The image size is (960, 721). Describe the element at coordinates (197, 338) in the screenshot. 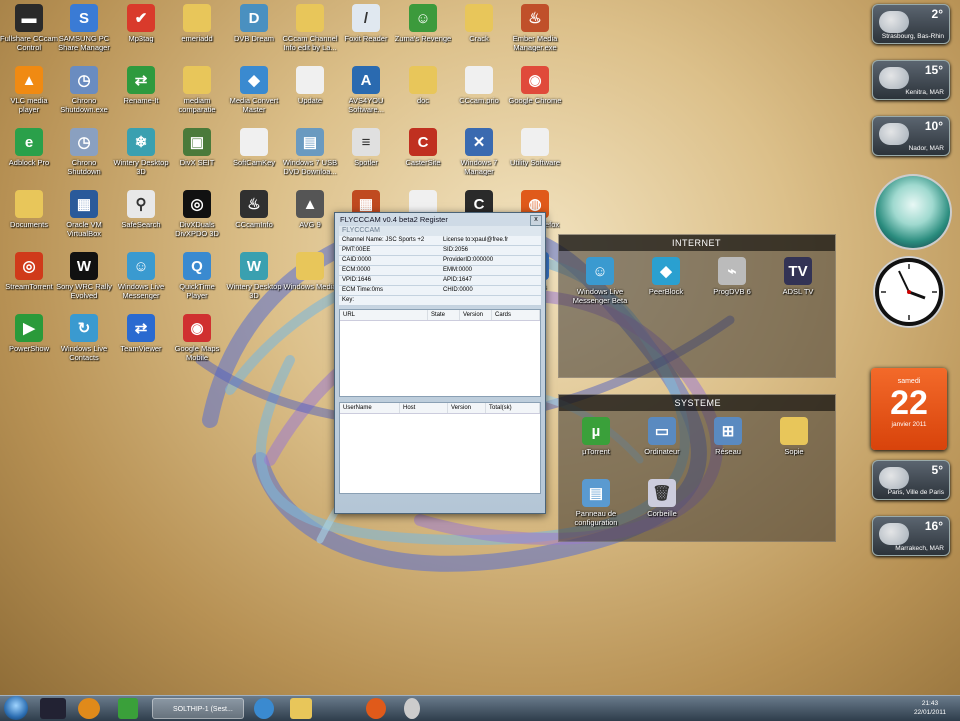

I see `desktop-icon: ◉ Google Maps Mobile` at that location.